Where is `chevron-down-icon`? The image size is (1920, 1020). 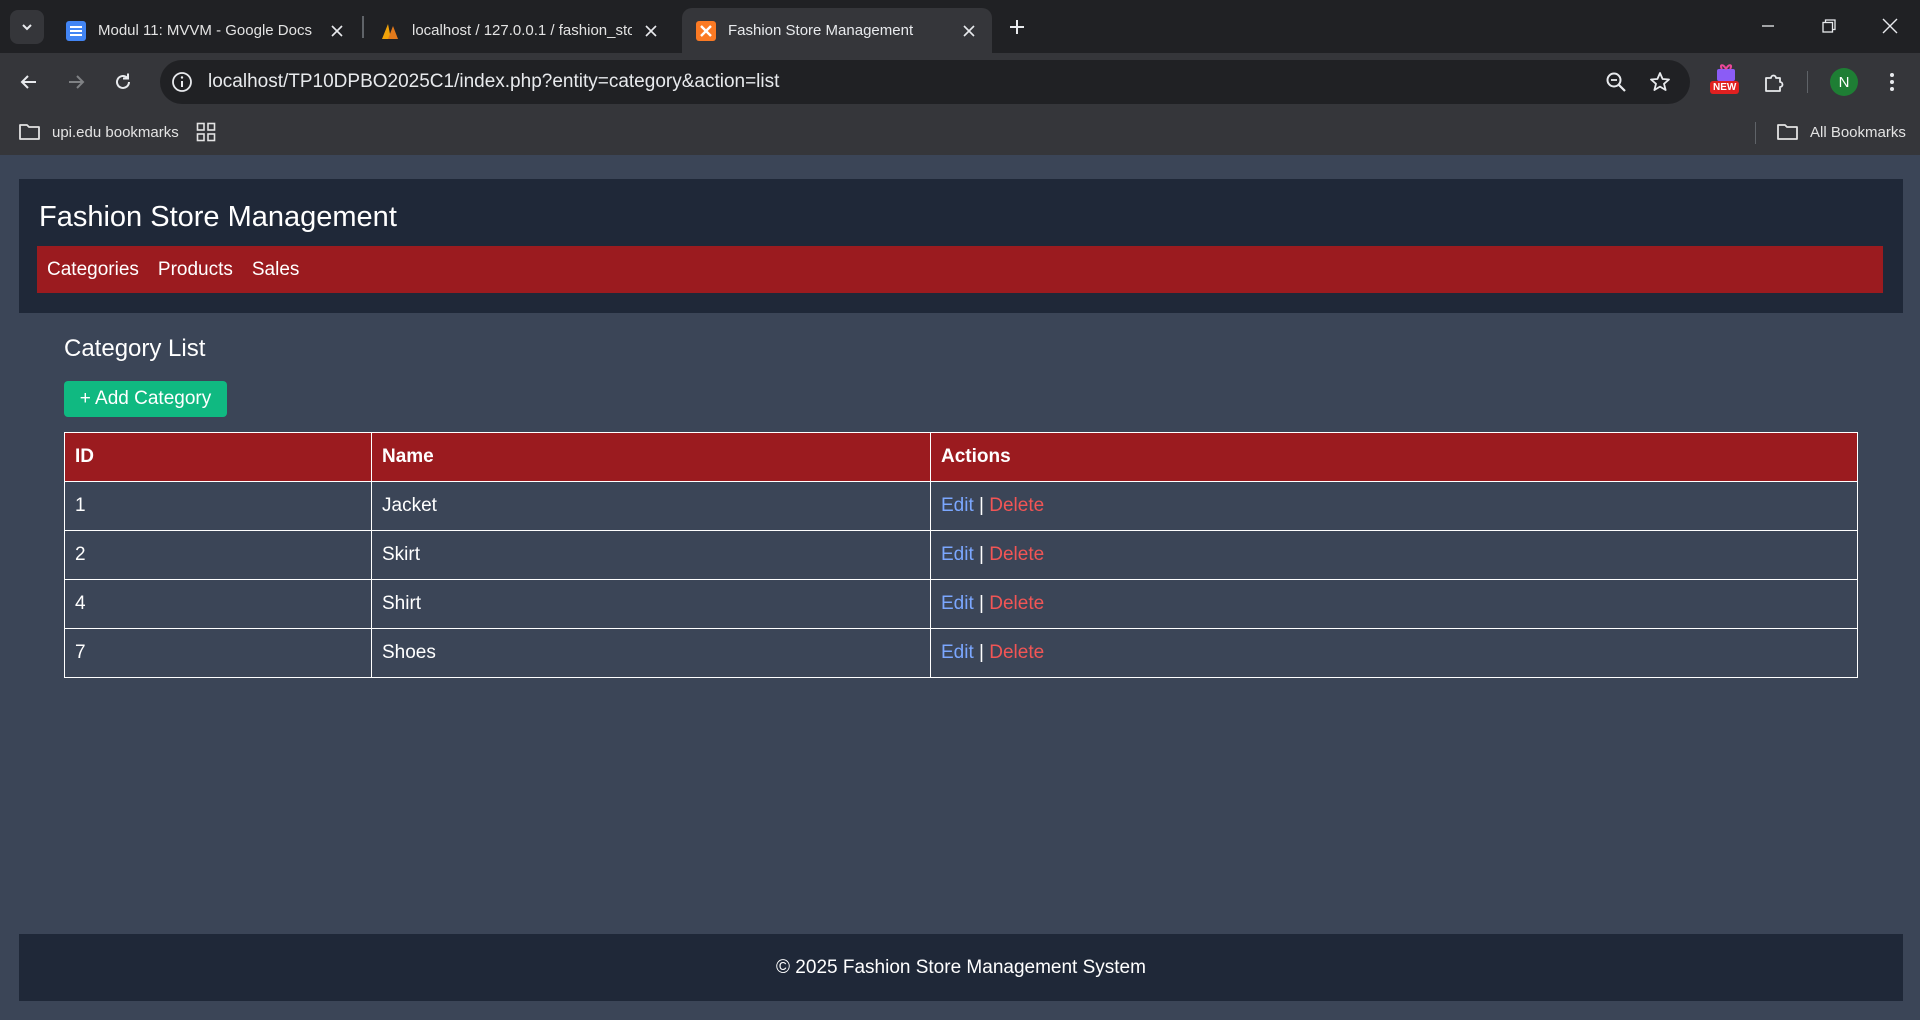
chevron-down-icon is located at coordinates (27, 27).